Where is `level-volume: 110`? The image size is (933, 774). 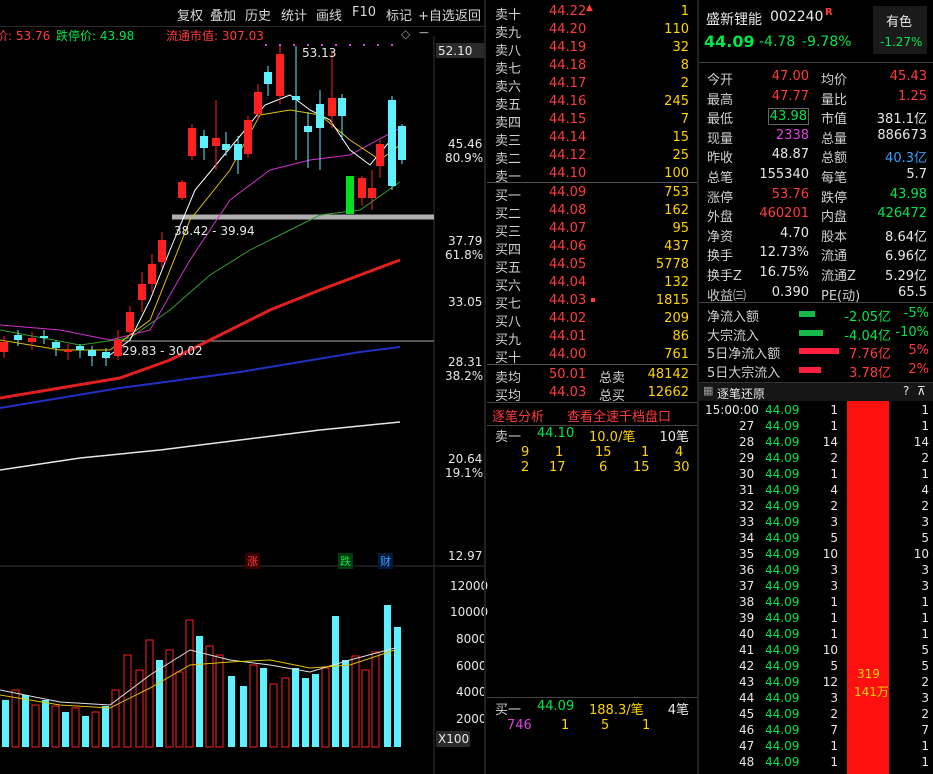
level-volume: 110 is located at coordinates (676, 29).